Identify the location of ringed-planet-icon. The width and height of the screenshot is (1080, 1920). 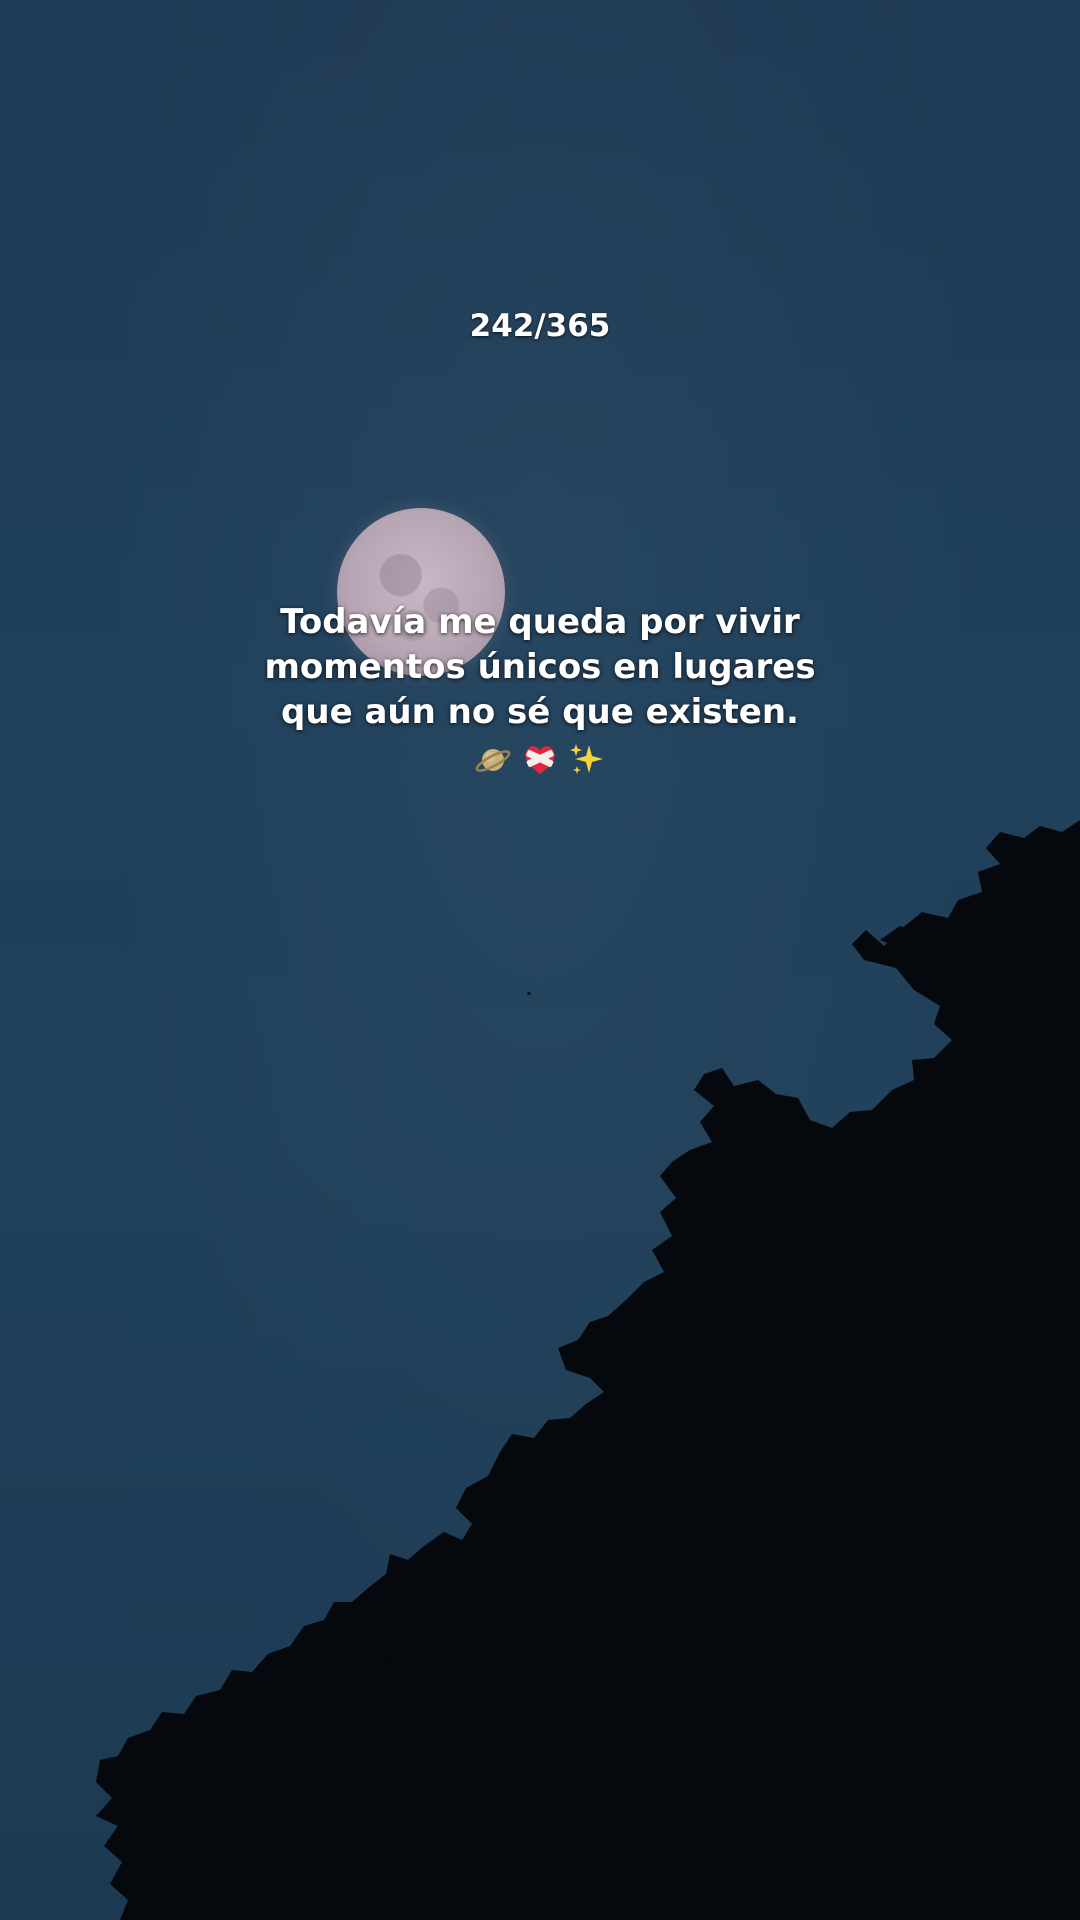
(493, 760).